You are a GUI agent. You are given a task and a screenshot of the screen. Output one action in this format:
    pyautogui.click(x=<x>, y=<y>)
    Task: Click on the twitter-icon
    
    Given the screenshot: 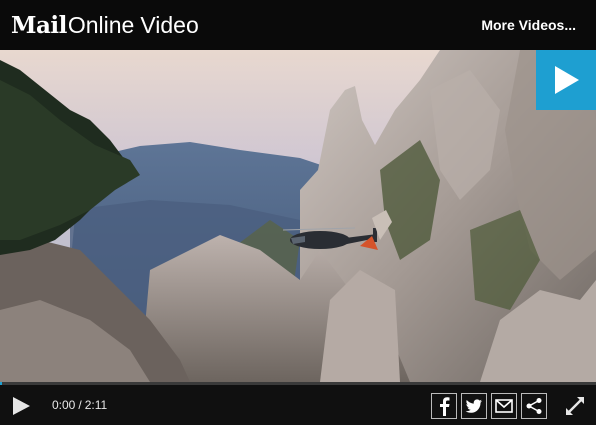 What is the action you would take?
    pyautogui.click(x=473, y=406)
    